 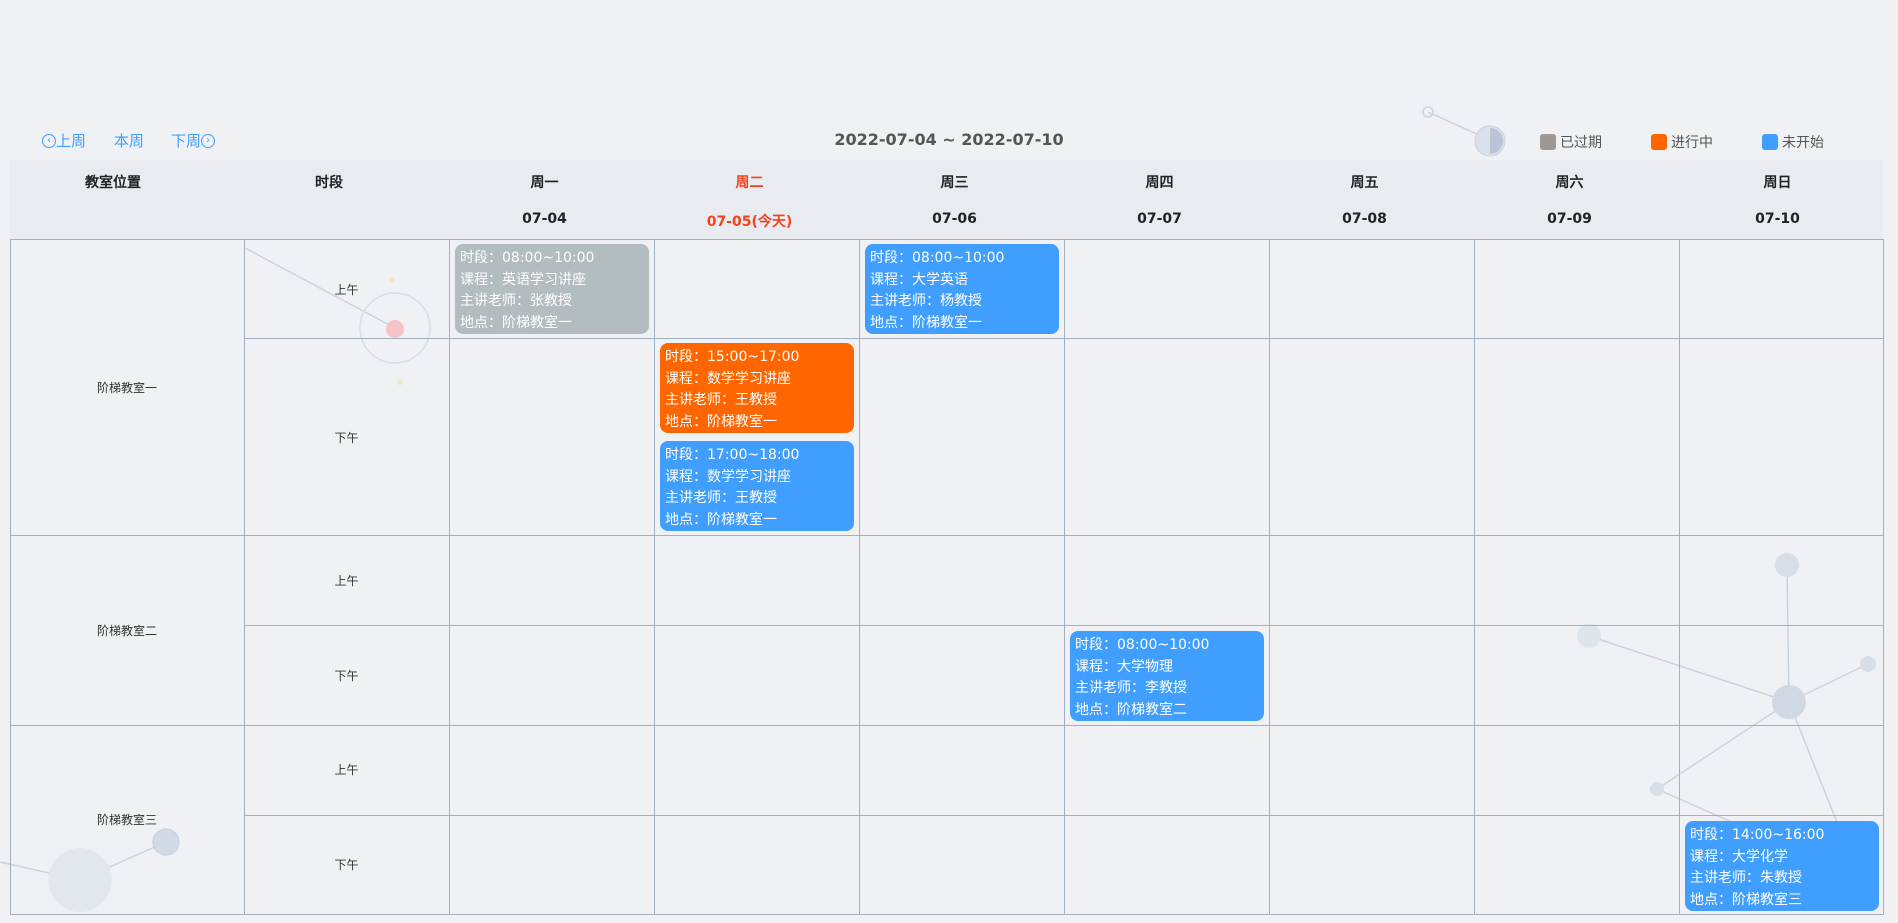 What do you see at coordinates (1793, 142) in the screenshot?
I see `legend-item-not-started: 未开始` at bounding box center [1793, 142].